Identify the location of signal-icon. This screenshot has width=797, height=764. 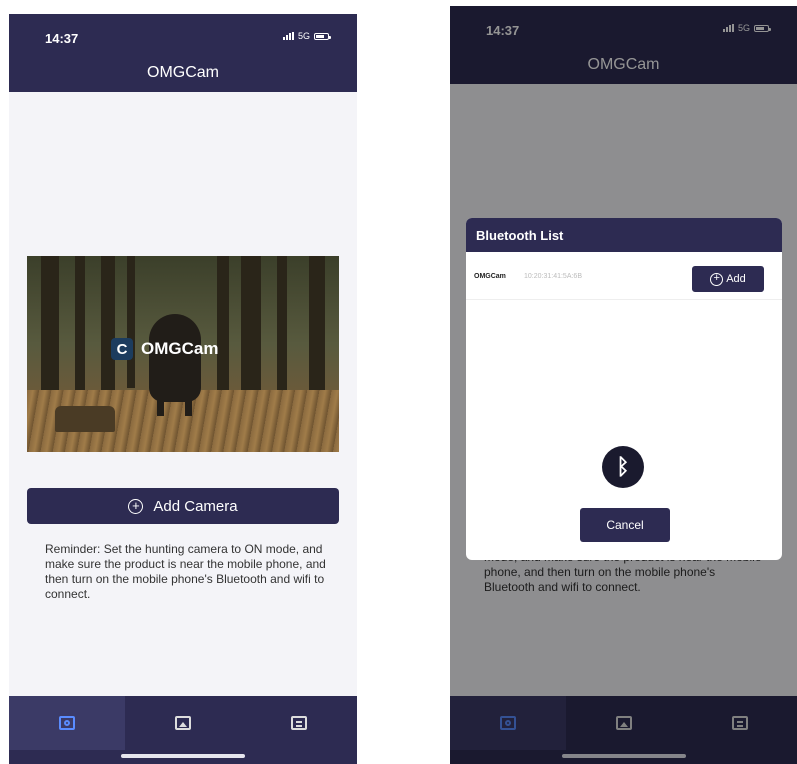
(288, 36).